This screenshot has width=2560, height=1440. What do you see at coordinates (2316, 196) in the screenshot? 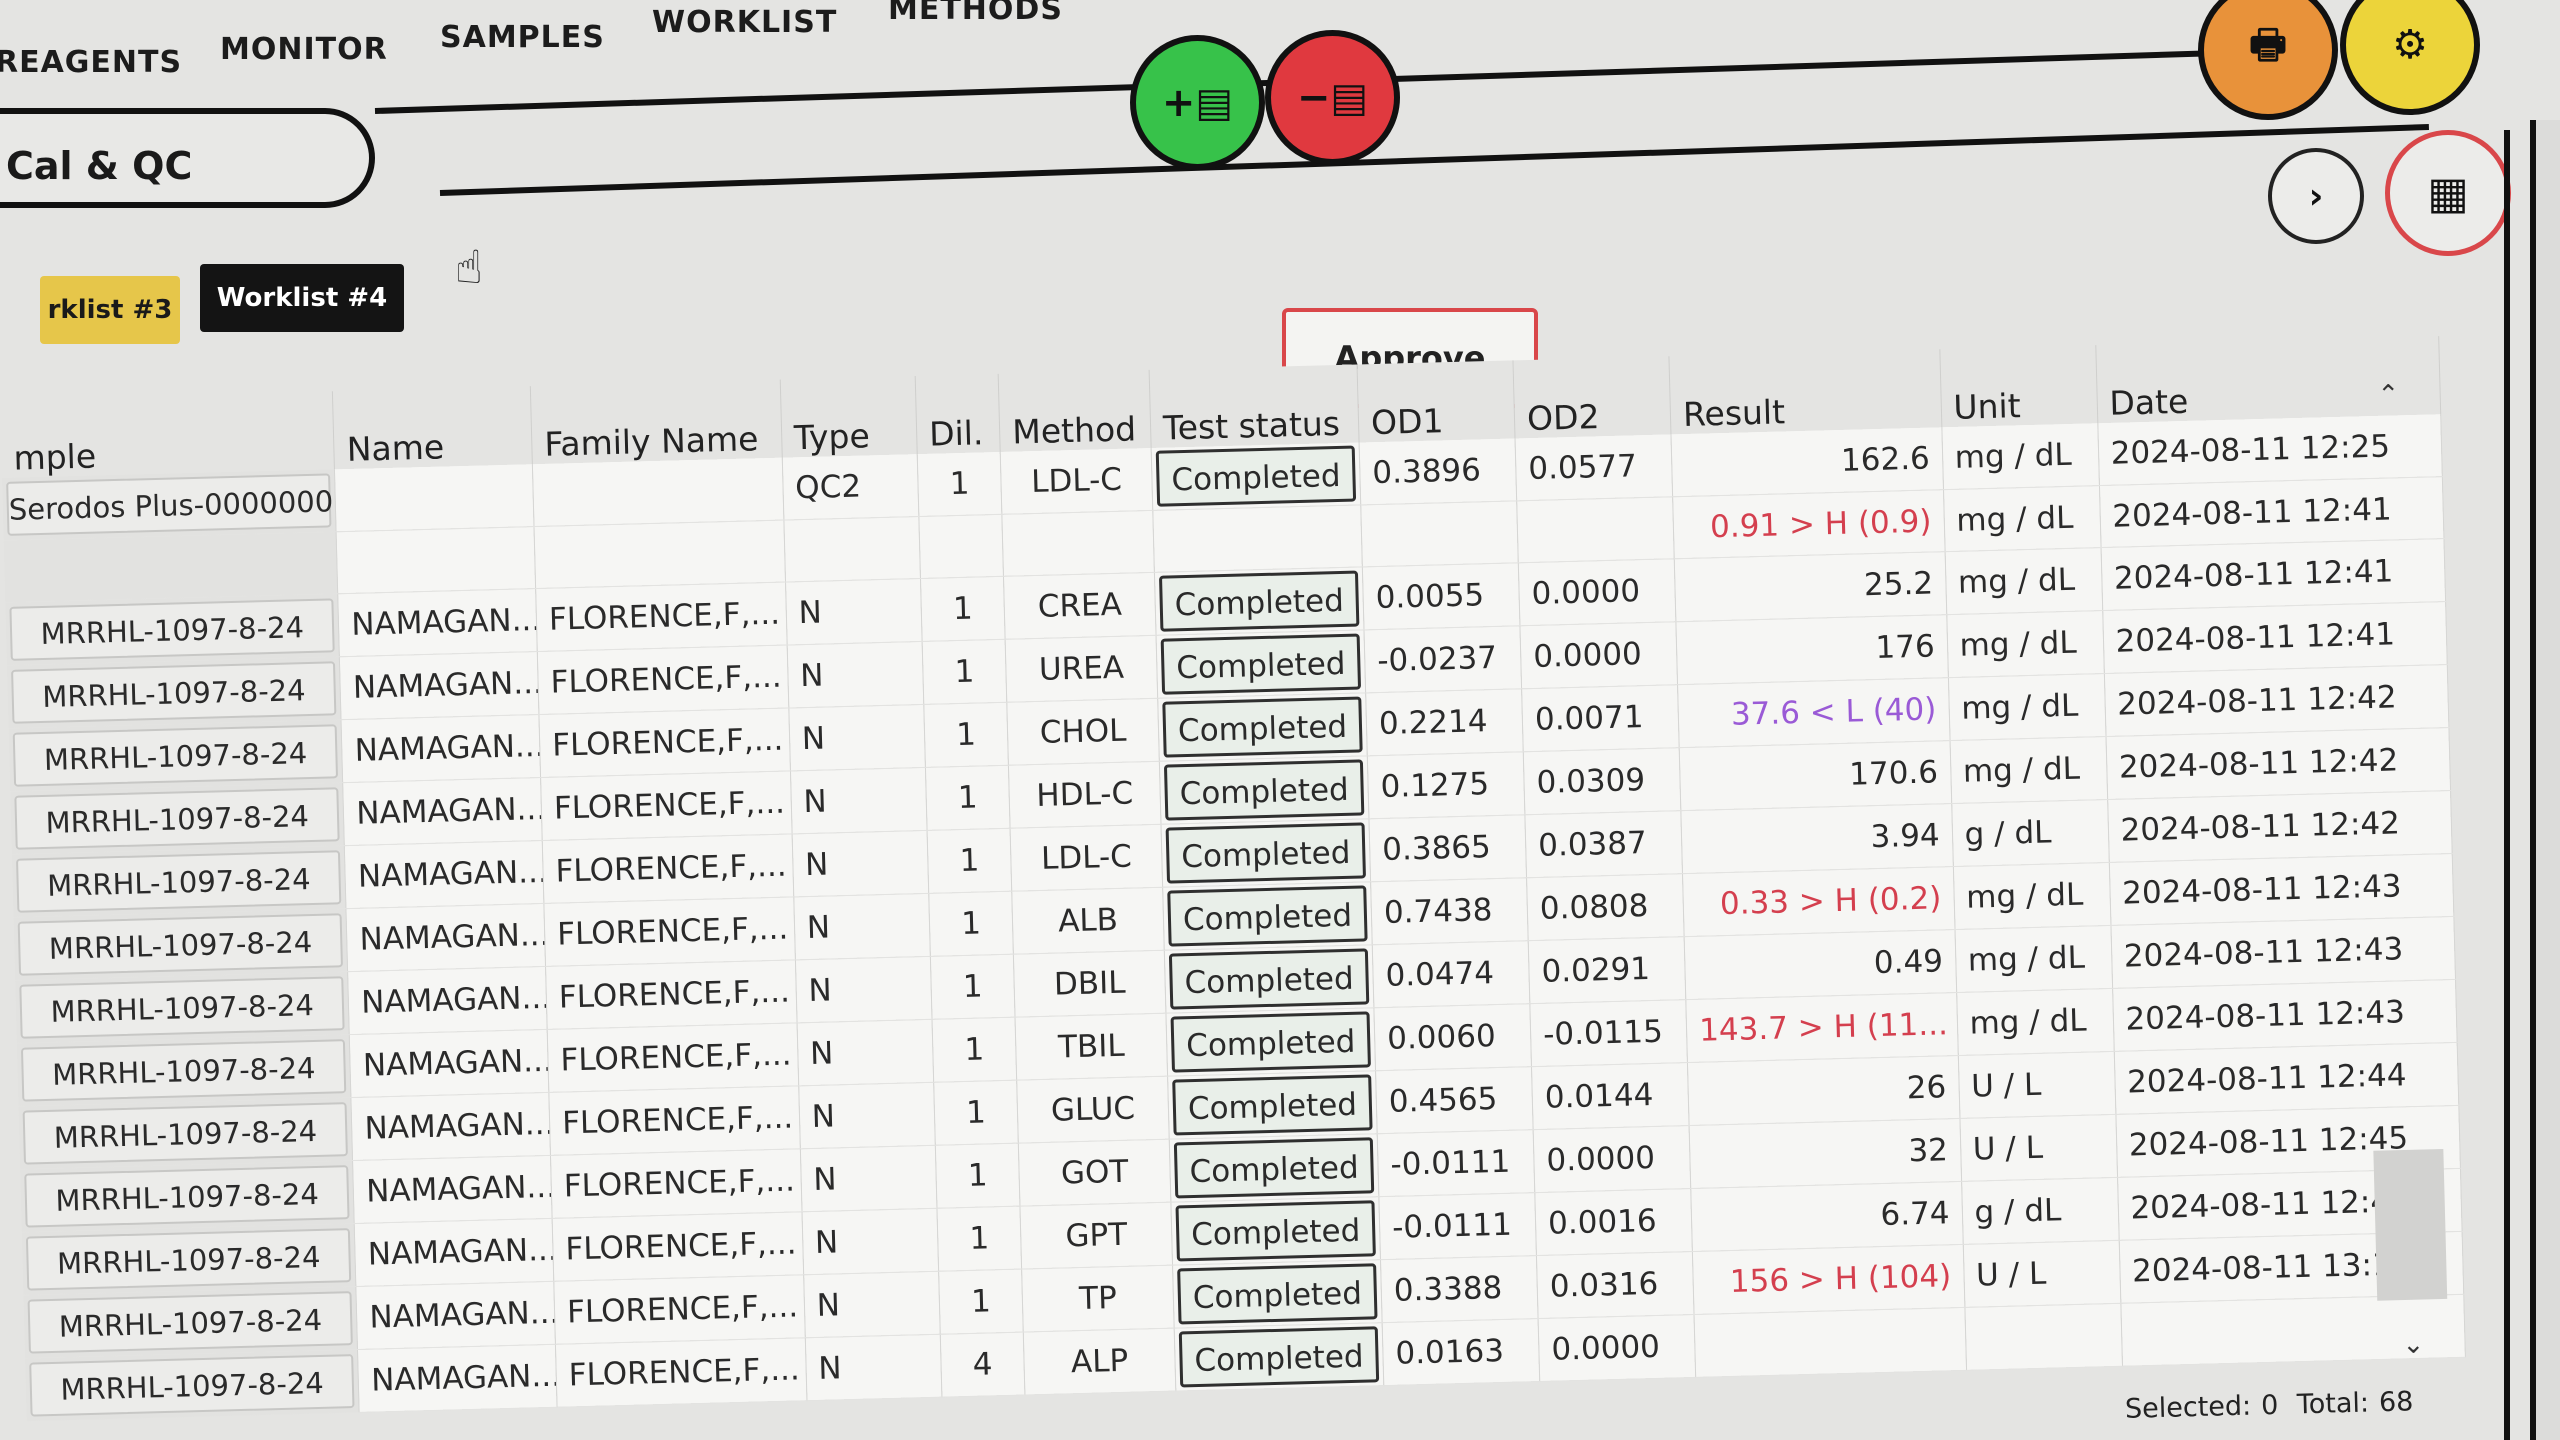
I see `next-button: ›` at bounding box center [2316, 196].